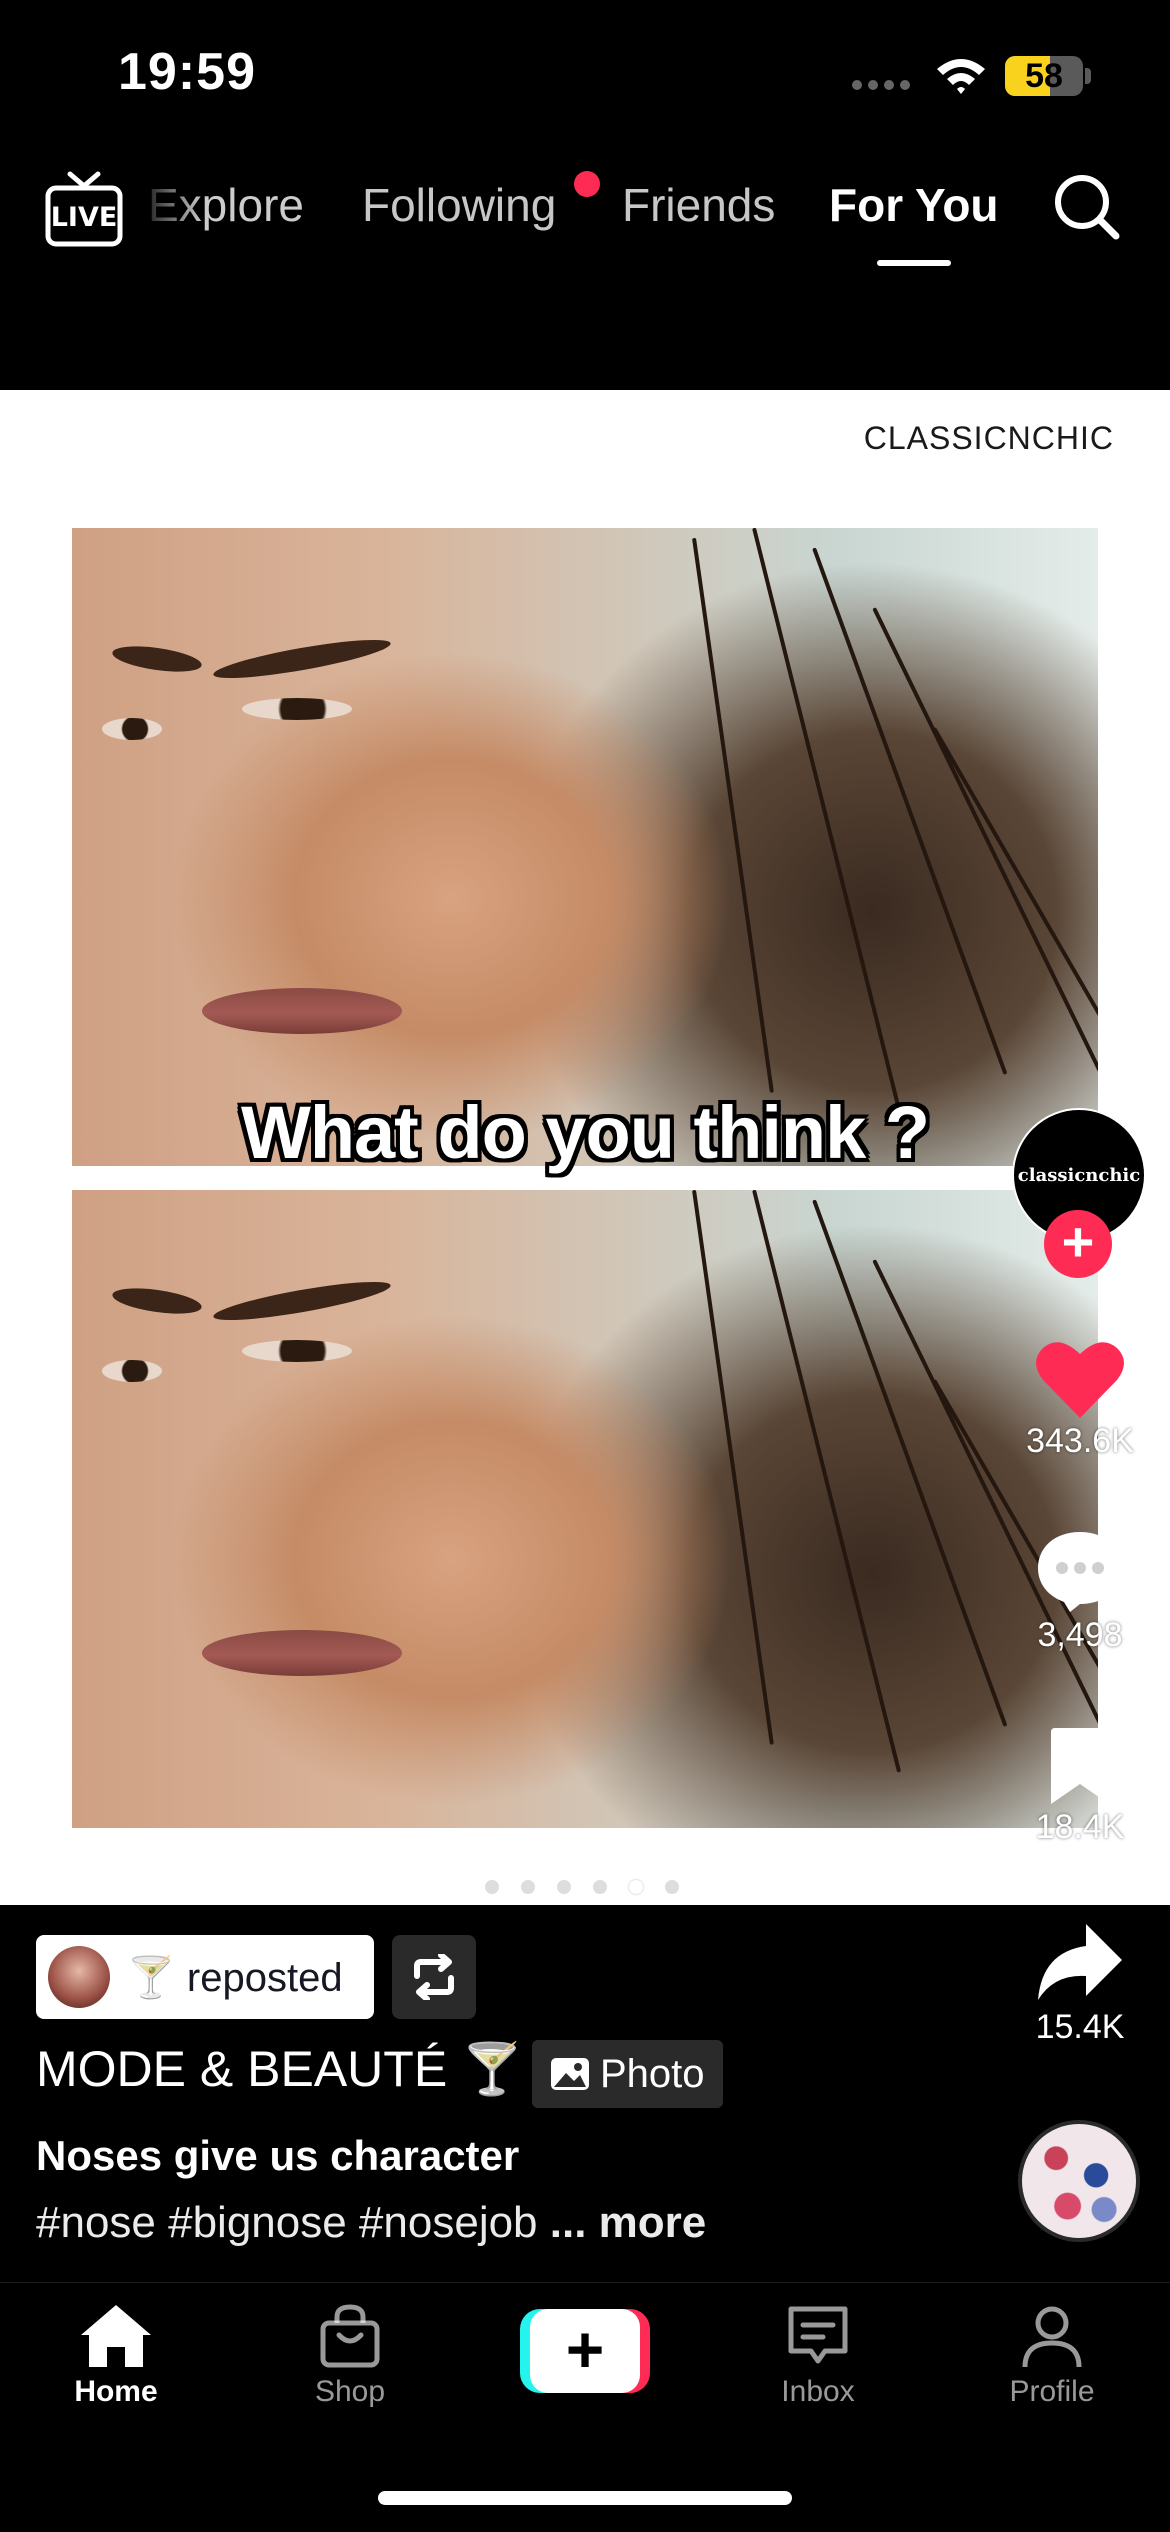 Image resolution: width=1170 pixels, height=2532 pixels. Describe the element at coordinates (881, 85) in the screenshot. I see `cellular-signal-icon` at that location.